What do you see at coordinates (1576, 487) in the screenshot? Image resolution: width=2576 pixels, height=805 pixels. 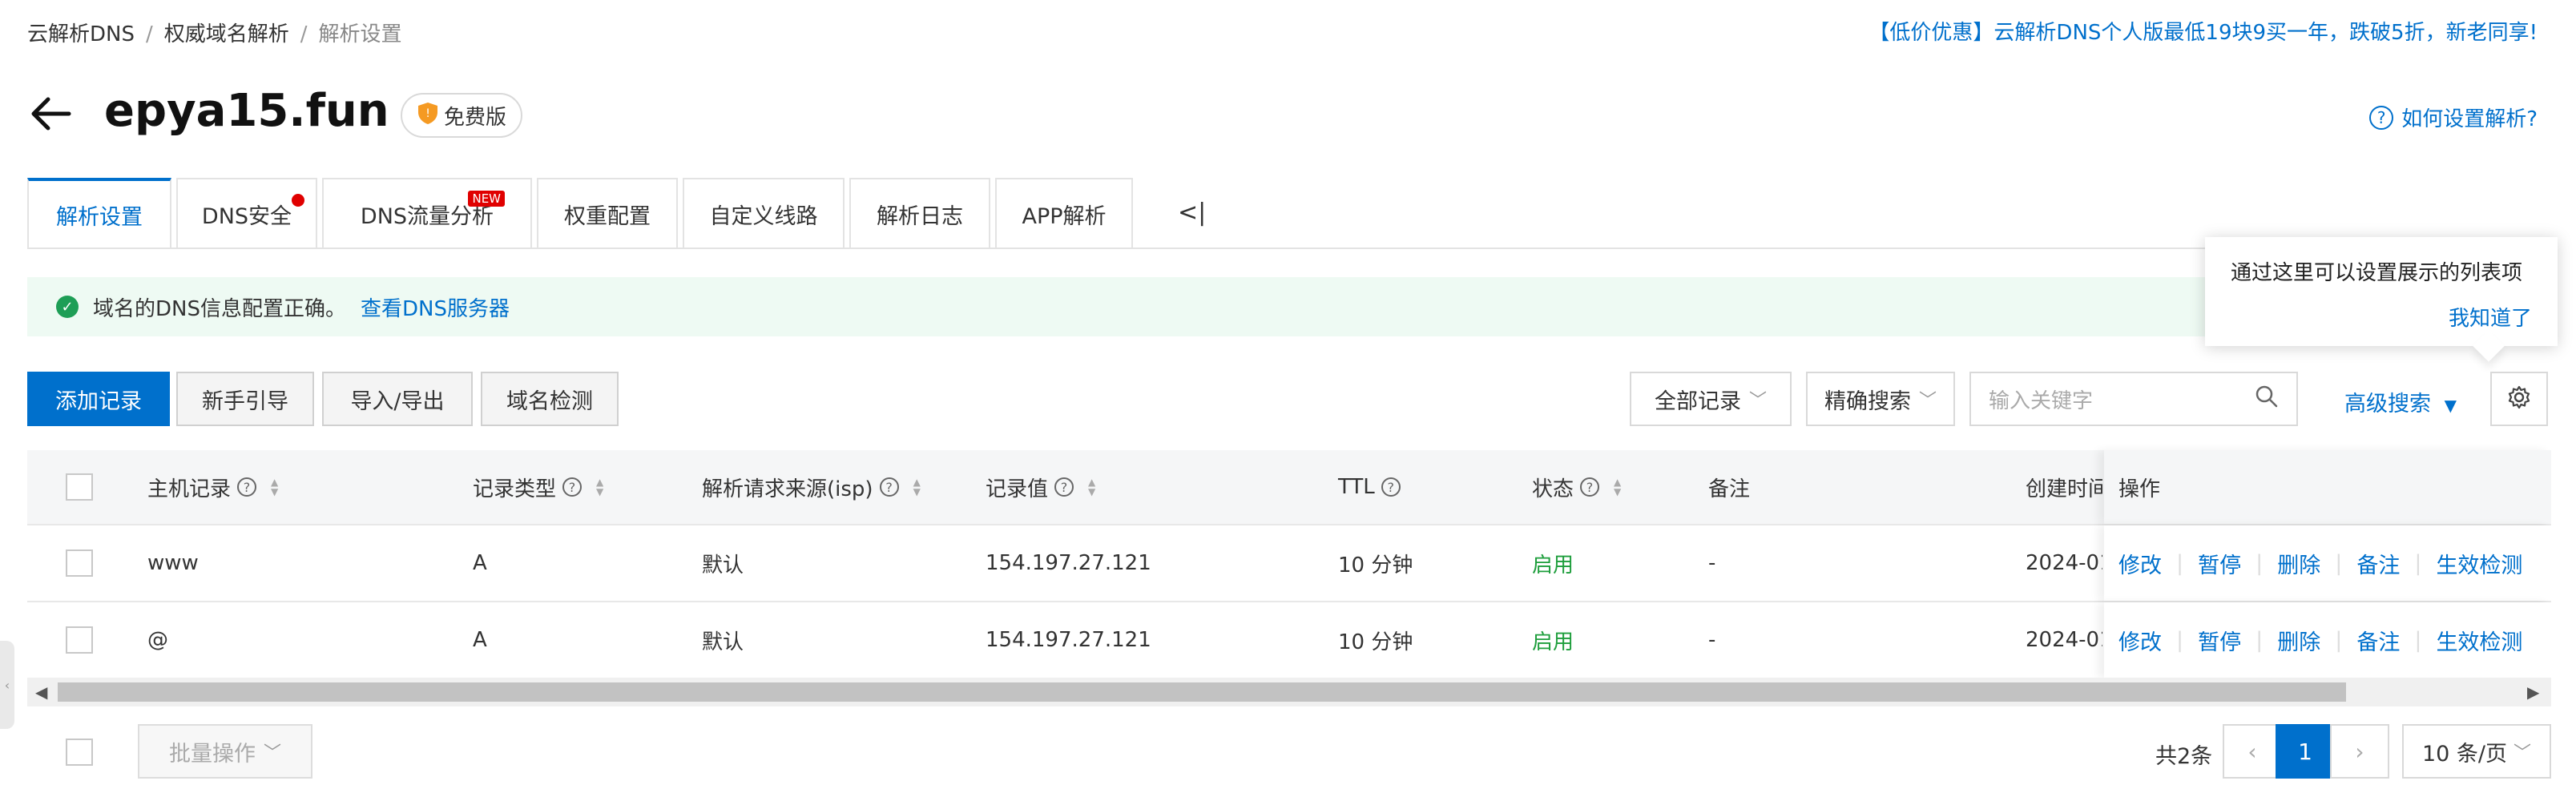 I see `header-status: 状态? ▲ ▼` at bounding box center [1576, 487].